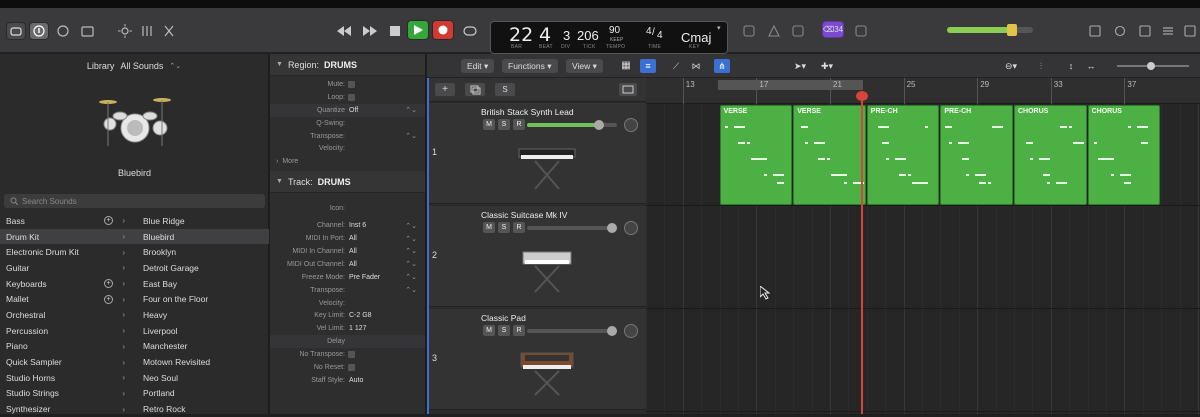  What do you see at coordinates (67, 315) in the screenshot?
I see `library-category: Orchestral ›` at bounding box center [67, 315].